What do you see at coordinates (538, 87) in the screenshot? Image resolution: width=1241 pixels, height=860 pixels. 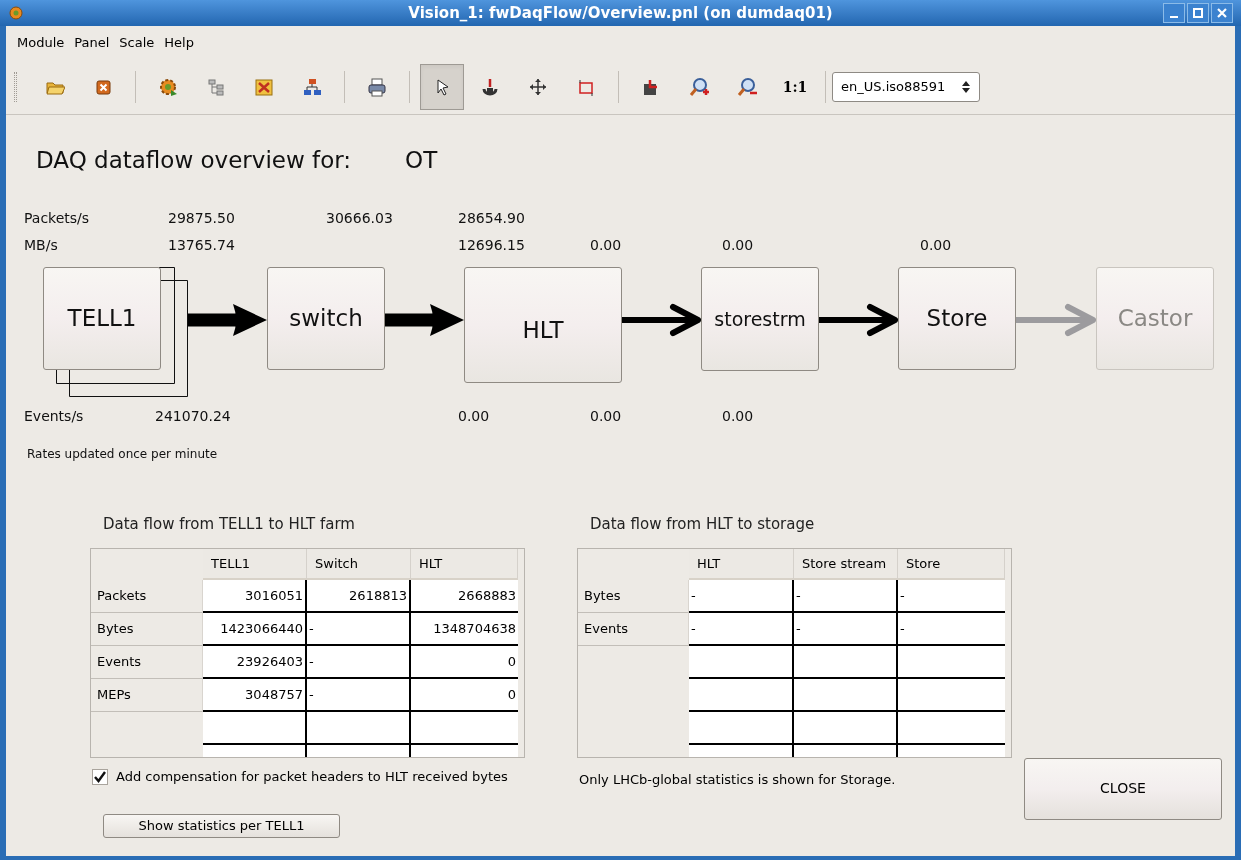 I see `move-icon` at bounding box center [538, 87].